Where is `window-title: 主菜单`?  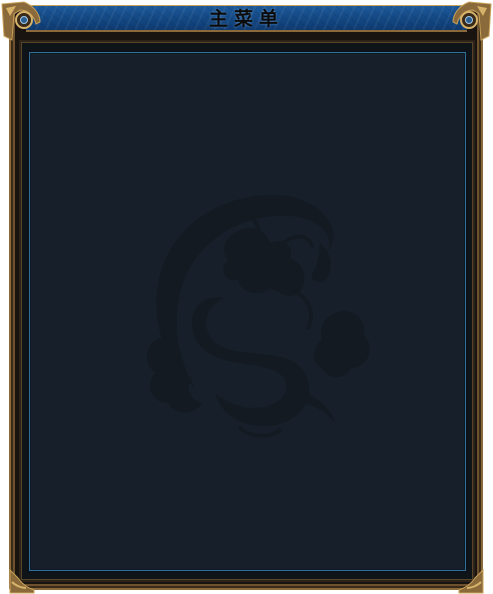 window-title: 主菜单 is located at coordinates (246, 19).